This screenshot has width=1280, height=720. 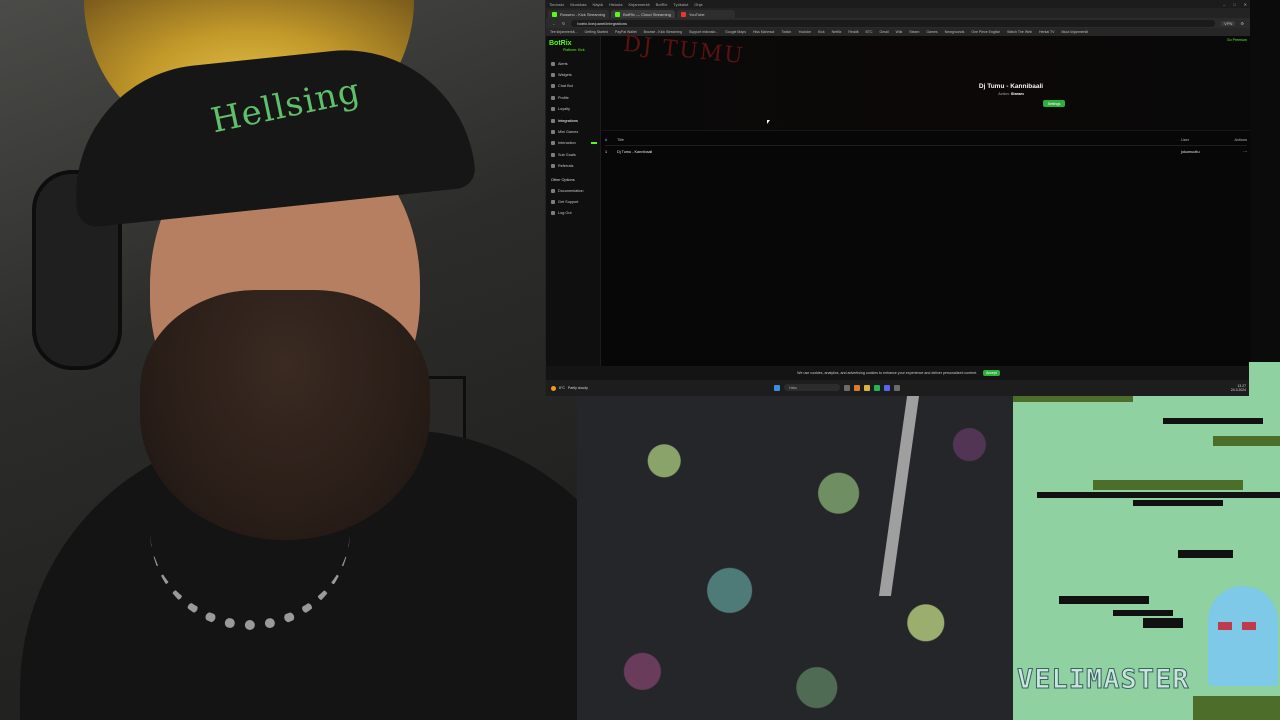 I want to click on taskbar-clock: 13.27 24.3.2024, so click(x=1238, y=388).